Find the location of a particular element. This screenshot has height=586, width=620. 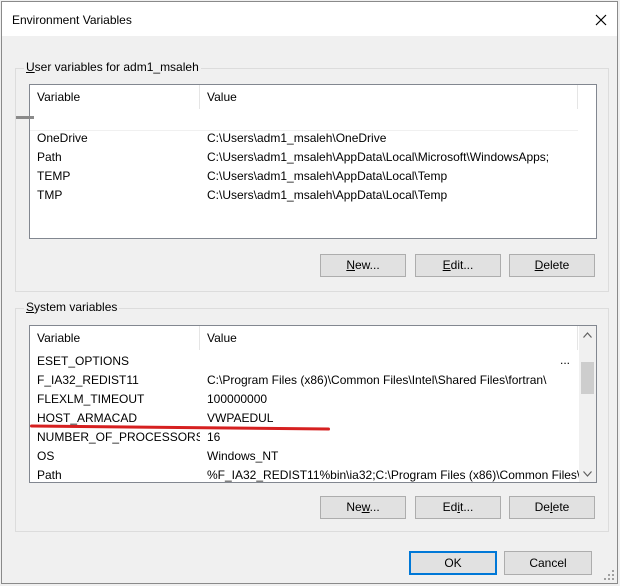

system-column-variable: Variable is located at coordinates (115, 338).